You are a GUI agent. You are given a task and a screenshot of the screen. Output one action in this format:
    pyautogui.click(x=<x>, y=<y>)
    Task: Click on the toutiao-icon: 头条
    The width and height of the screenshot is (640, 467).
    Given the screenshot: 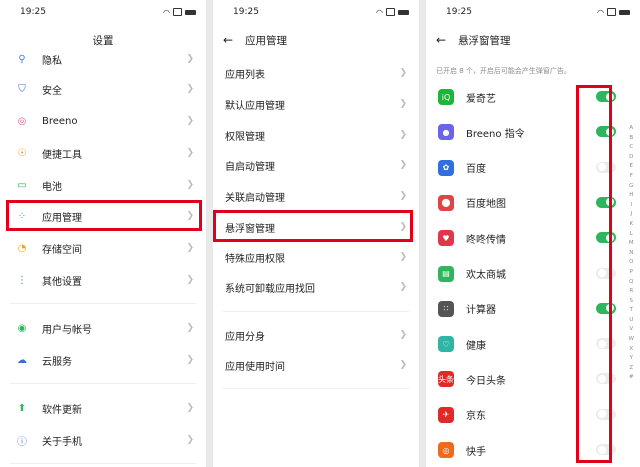 What is the action you would take?
    pyautogui.click(x=446, y=379)
    